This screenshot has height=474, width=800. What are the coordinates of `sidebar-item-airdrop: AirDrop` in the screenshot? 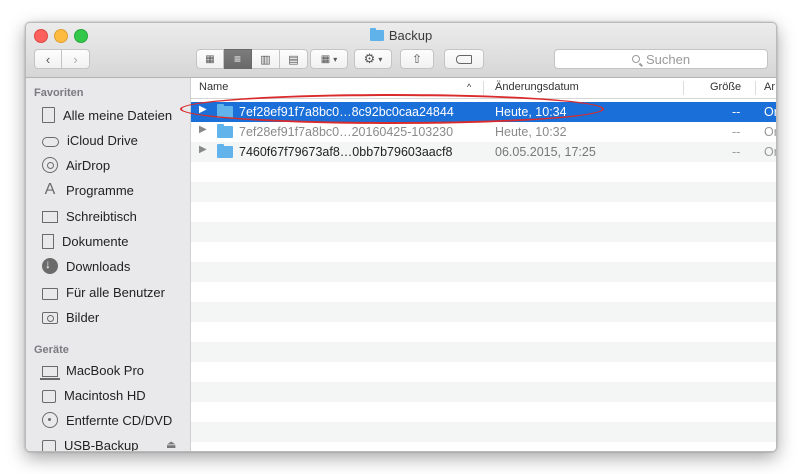 It's located at (76, 165).